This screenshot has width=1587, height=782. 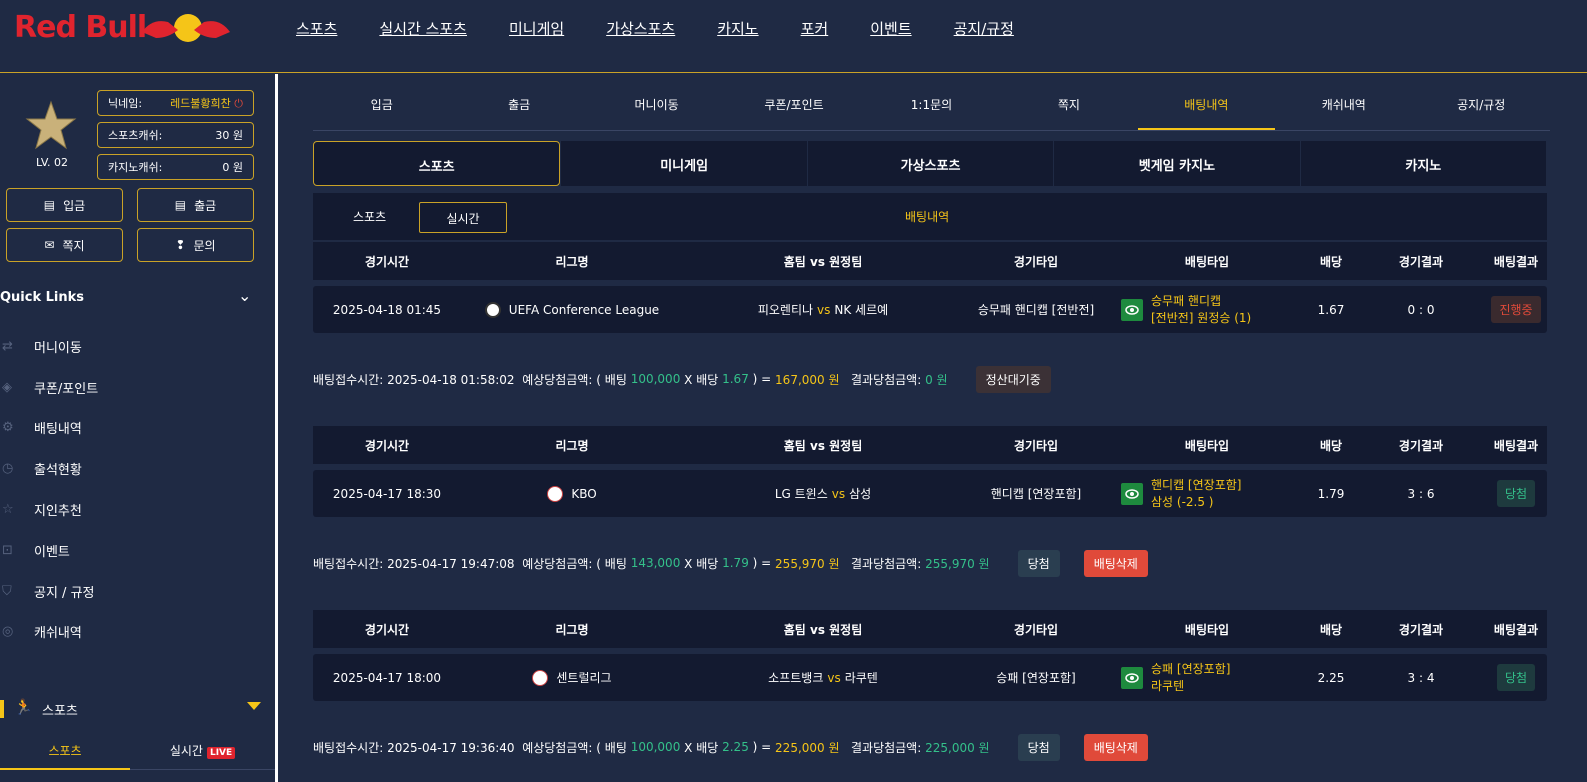 I want to click on category-betgame-casino: 벳게임 카지노, so click(x=1177, y=163).